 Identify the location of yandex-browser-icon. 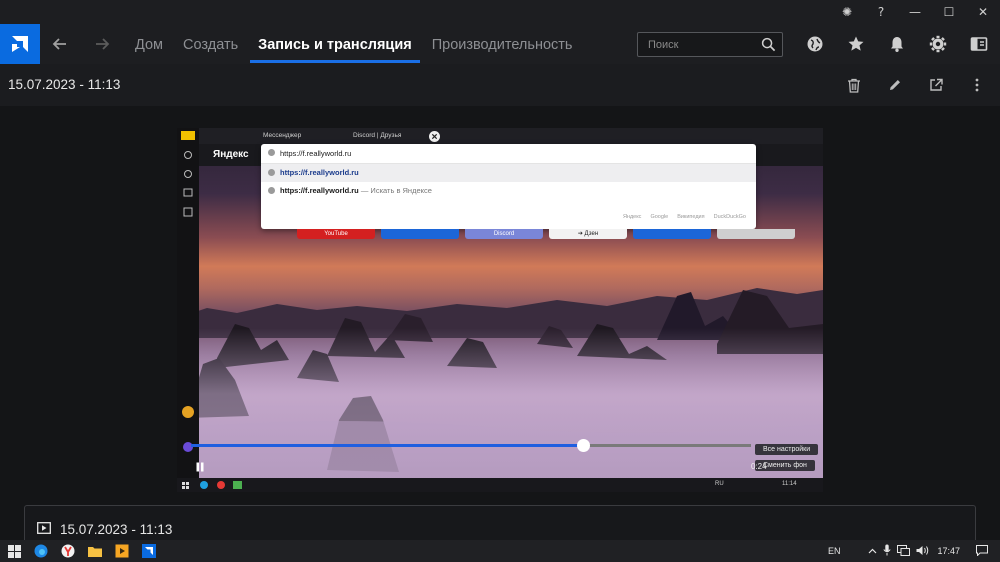
(68, 551).